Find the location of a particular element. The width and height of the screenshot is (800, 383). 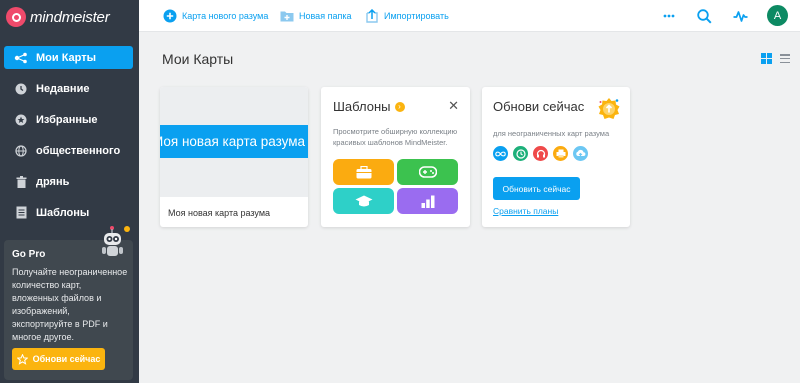

sidebar-item-my-maps: Мои Карты is located at coordinates (68, 57).